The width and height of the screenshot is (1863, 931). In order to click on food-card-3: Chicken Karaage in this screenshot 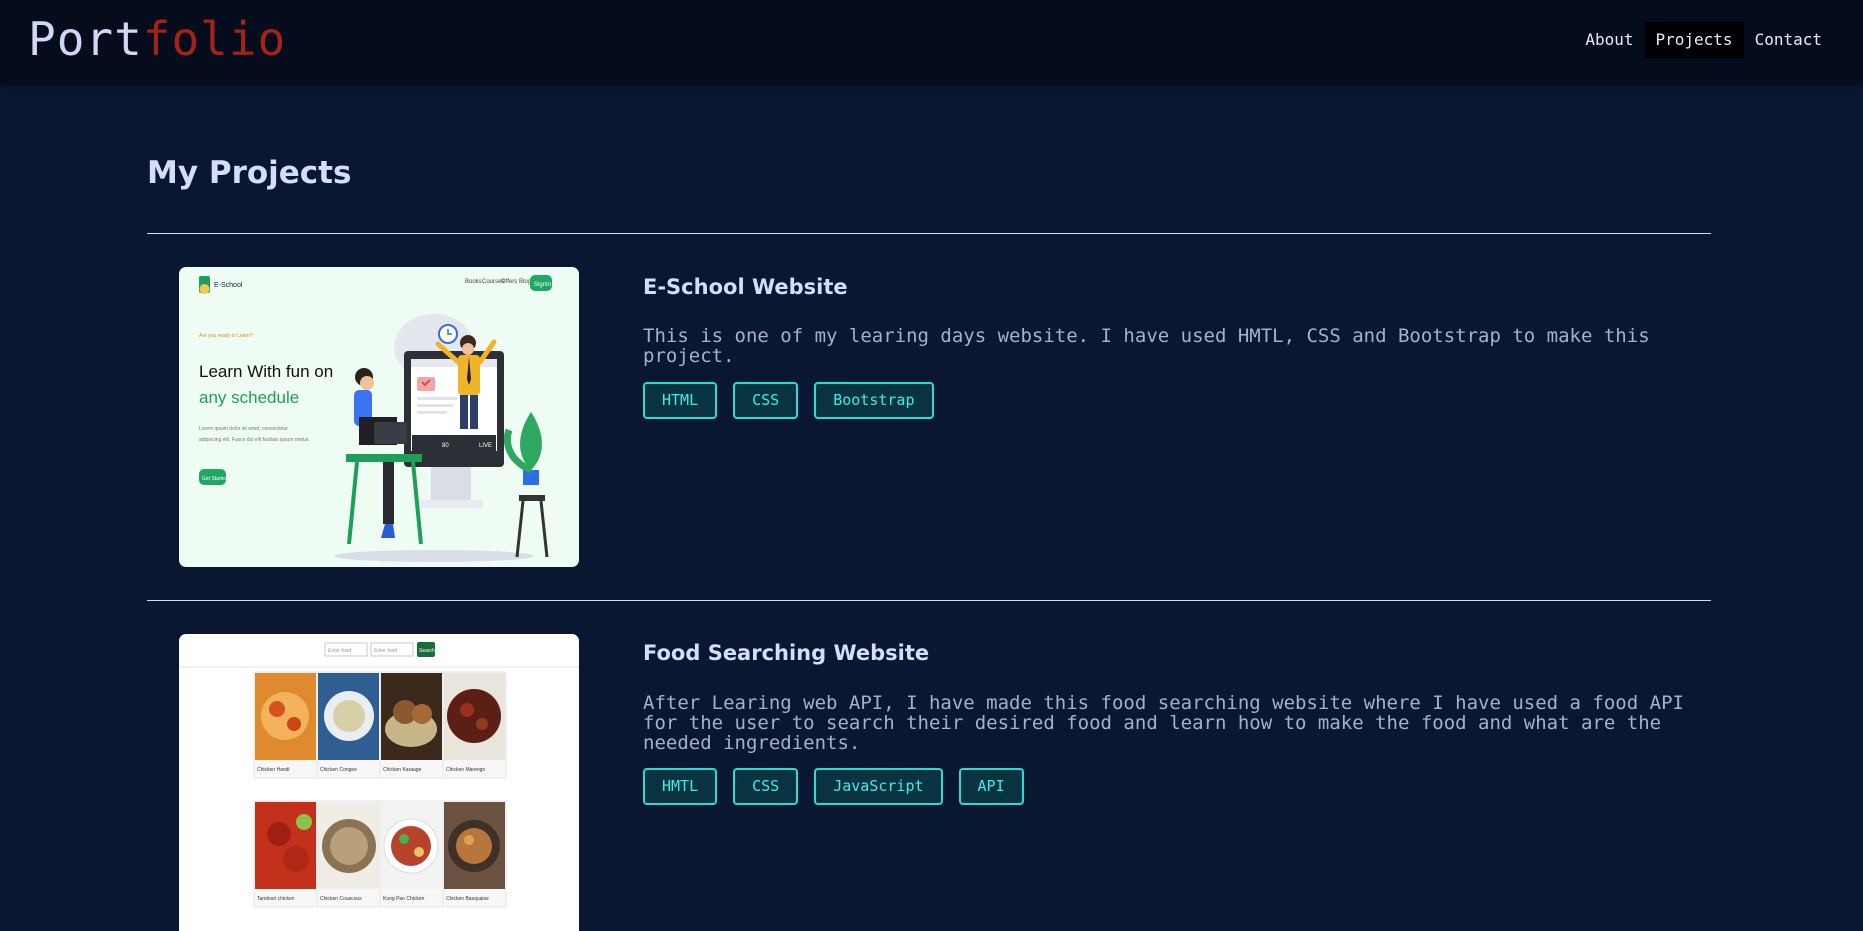, I will do `click(411, 725)`.